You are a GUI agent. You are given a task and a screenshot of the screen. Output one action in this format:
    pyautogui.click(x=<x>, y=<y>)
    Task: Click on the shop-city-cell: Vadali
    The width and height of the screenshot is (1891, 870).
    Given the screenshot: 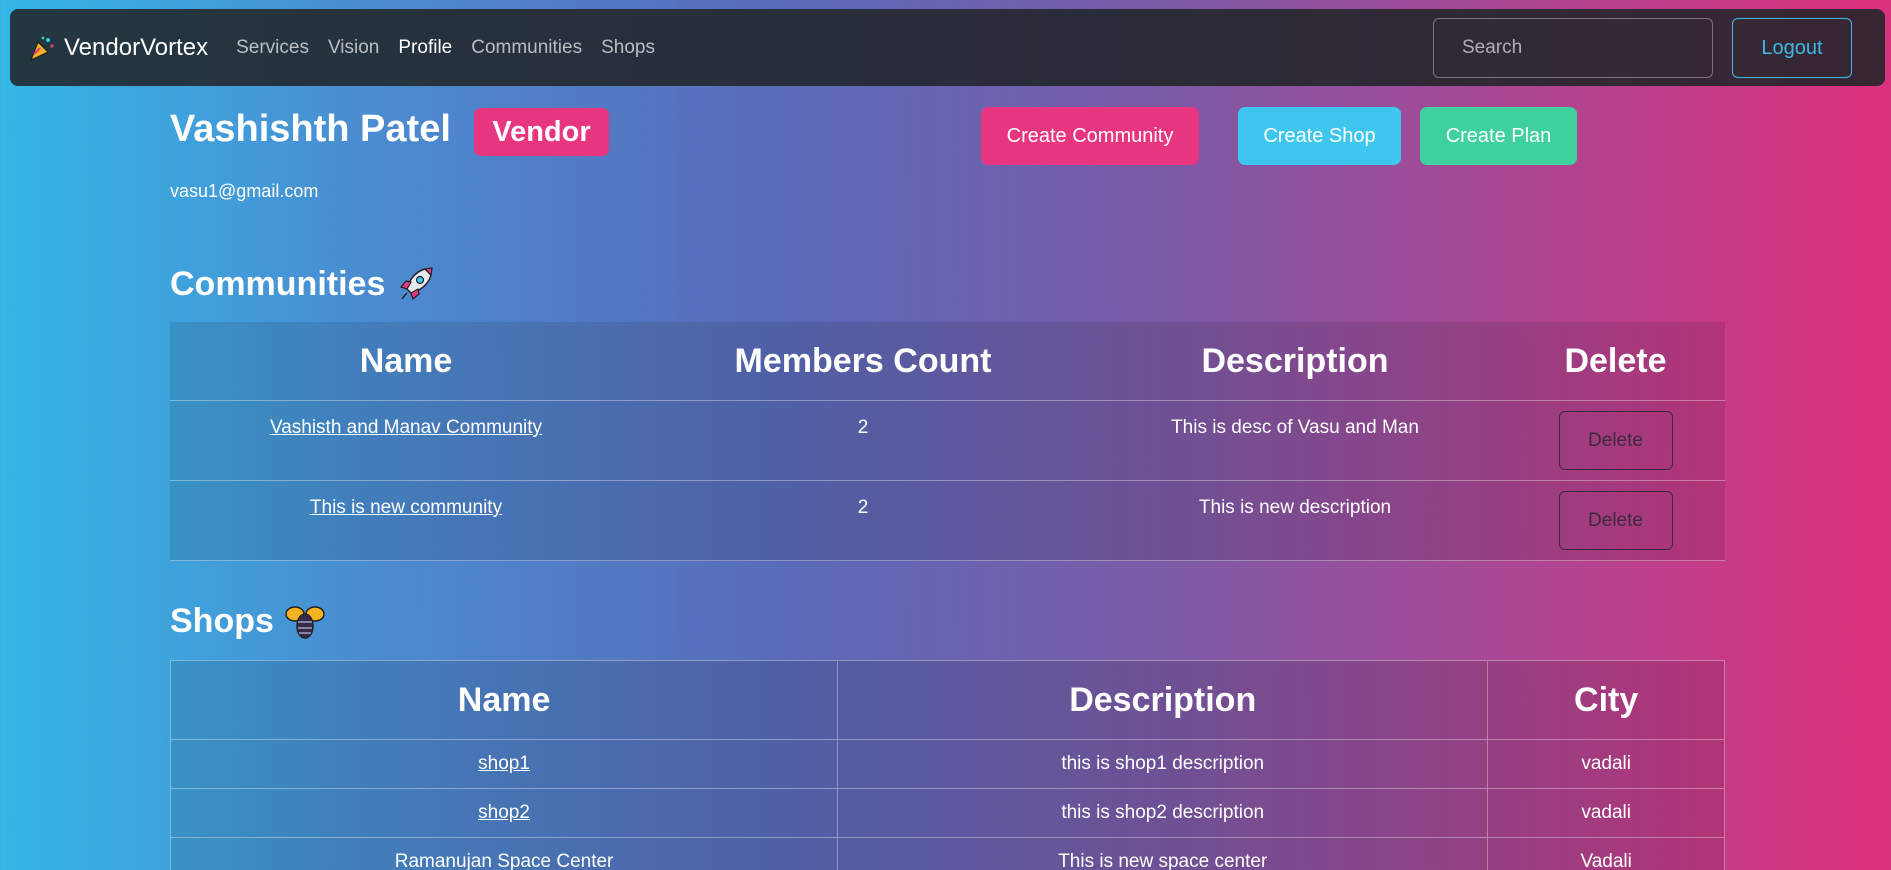 What is the action you would take?
    pyautogui.click(x=1606, y=860)
    